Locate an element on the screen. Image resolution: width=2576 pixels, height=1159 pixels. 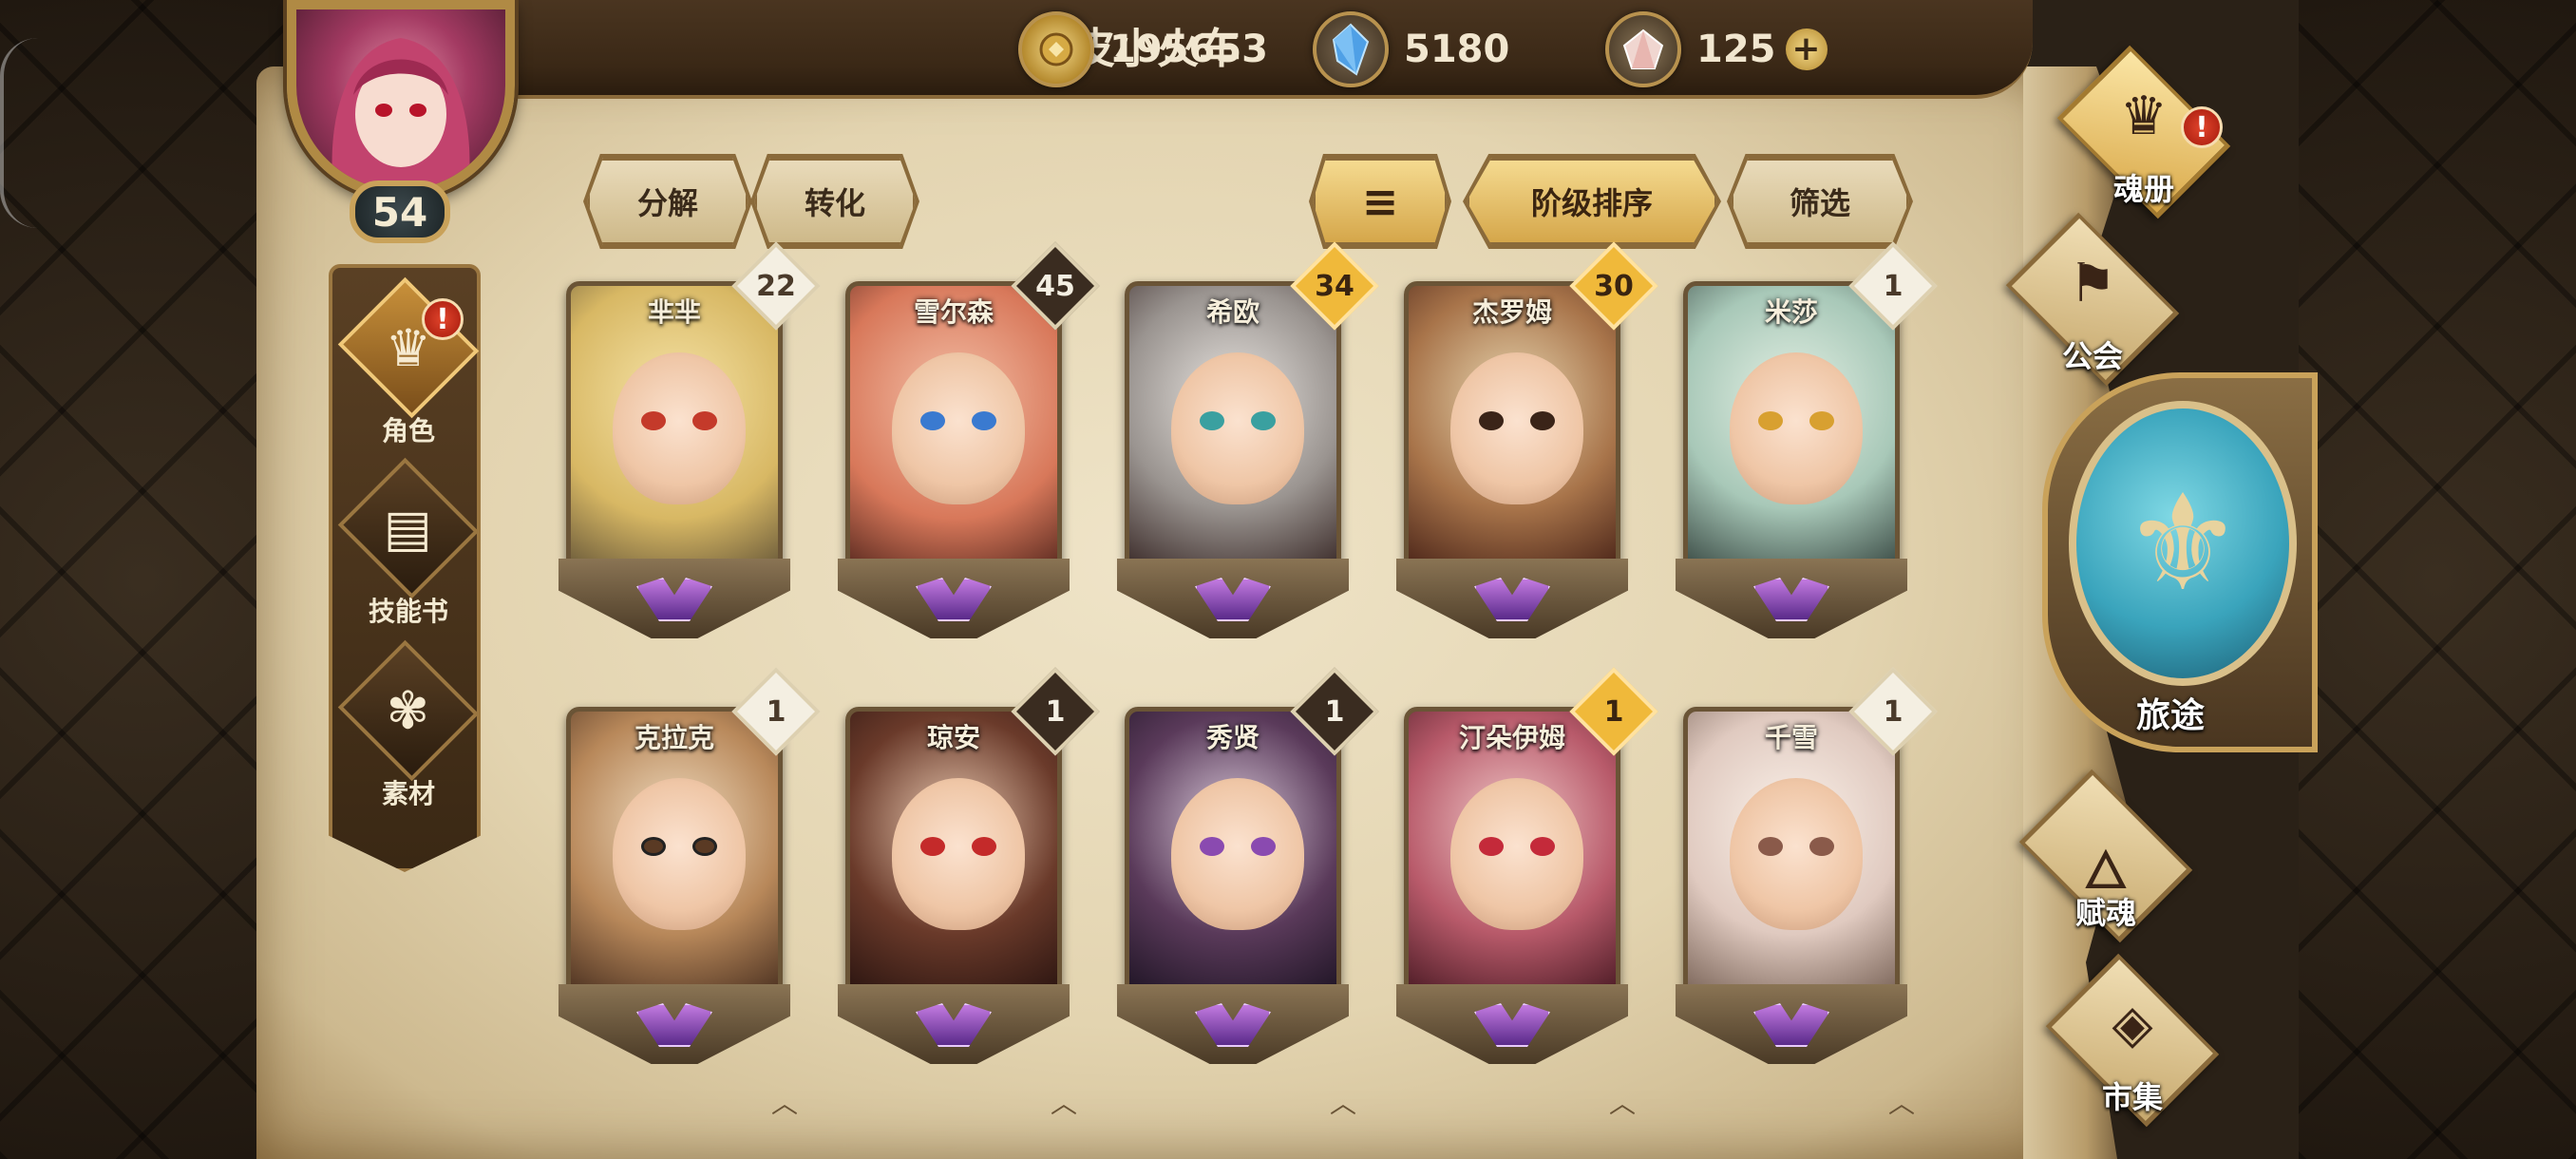
player-avatar-frame: 54 is located at coordinates (408, 121).